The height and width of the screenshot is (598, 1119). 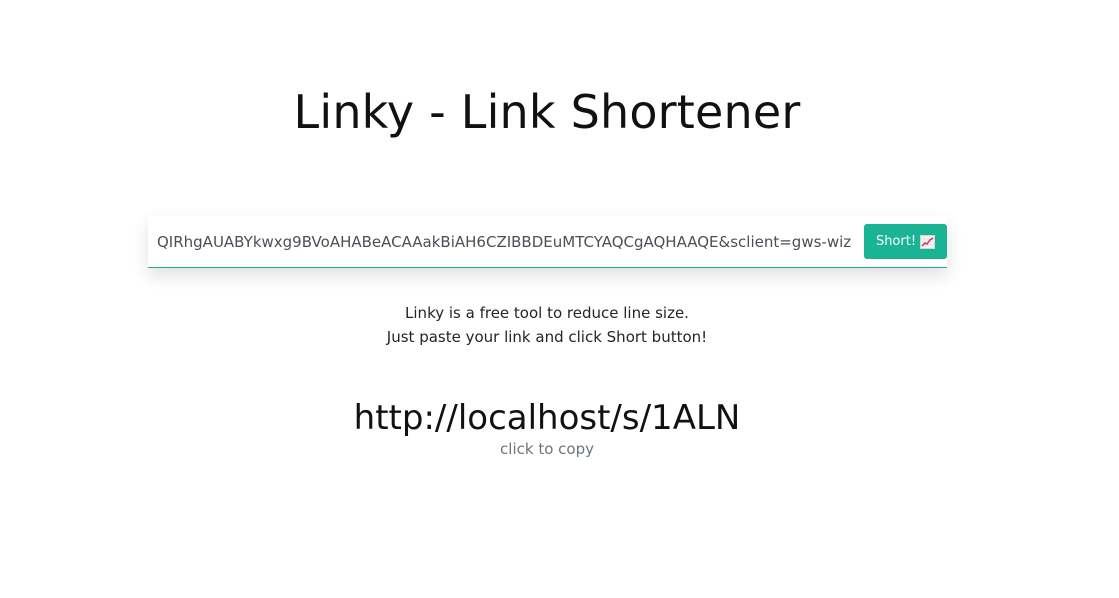 What do you see at coordinates (500, 242) in the screenshot?
I see `url-input` at bounding box center [500, 242].